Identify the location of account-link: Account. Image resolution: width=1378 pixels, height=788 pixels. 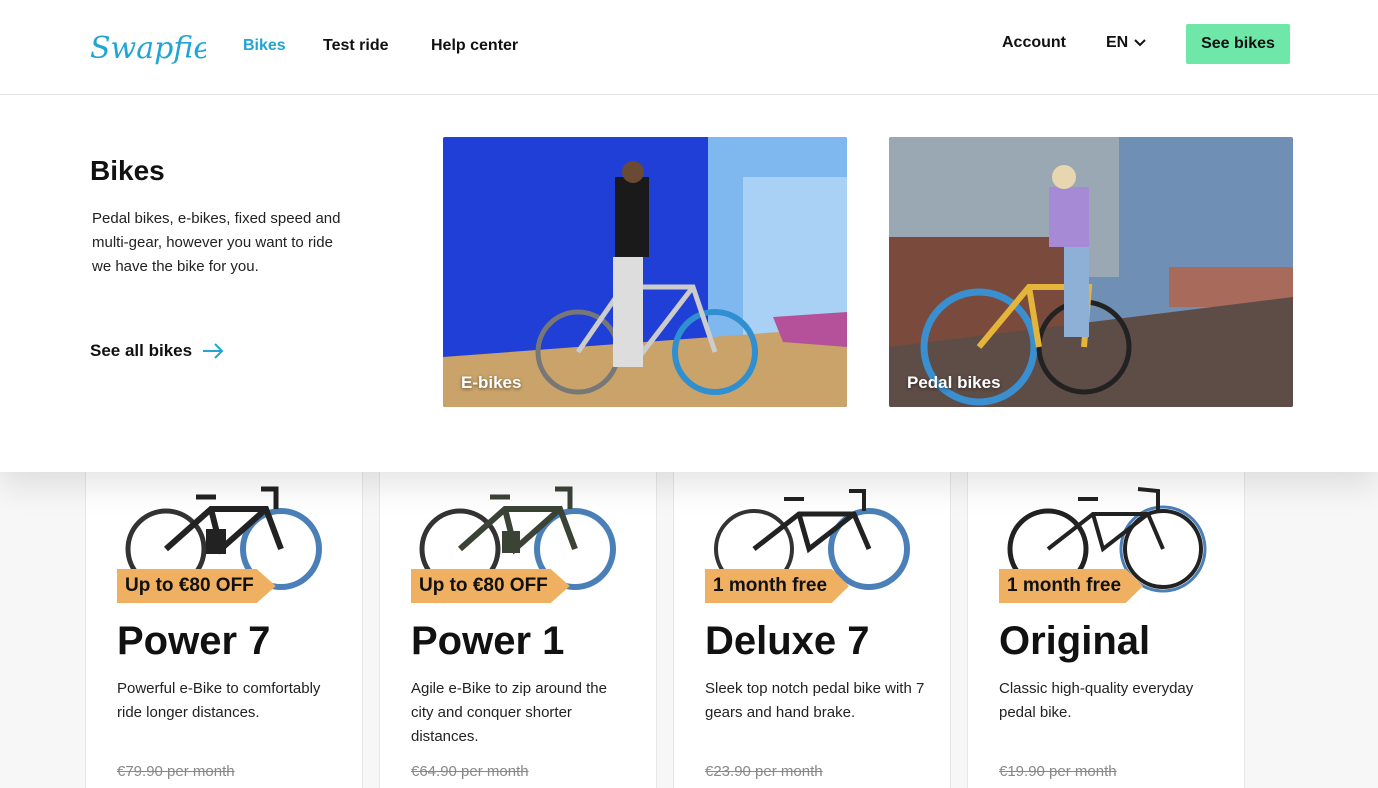
(1034, 43).